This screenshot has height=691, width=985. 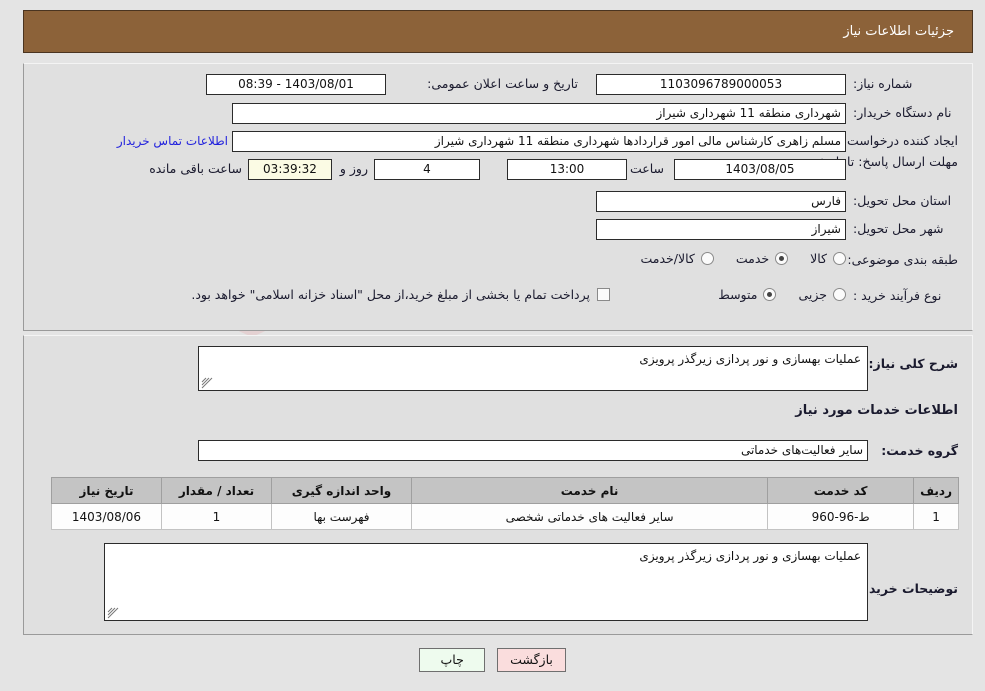 What do you see at coordinates (533, 368) in the screenshot?
I see `general-desc-textarea: عملیات بهسازی و نور پردازی زیرگذر پرویزی` at bounding box center [533, 368].